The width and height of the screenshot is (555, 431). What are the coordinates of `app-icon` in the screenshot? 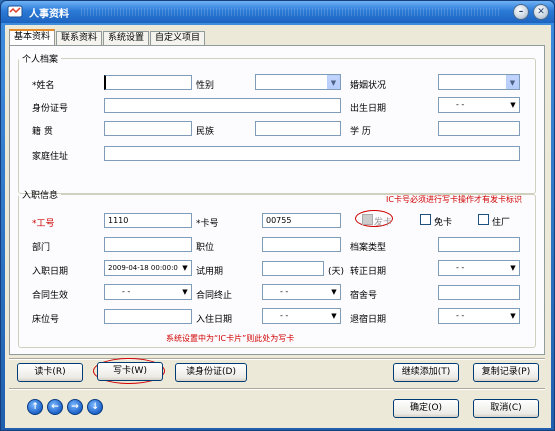 It's located at (15, 11).